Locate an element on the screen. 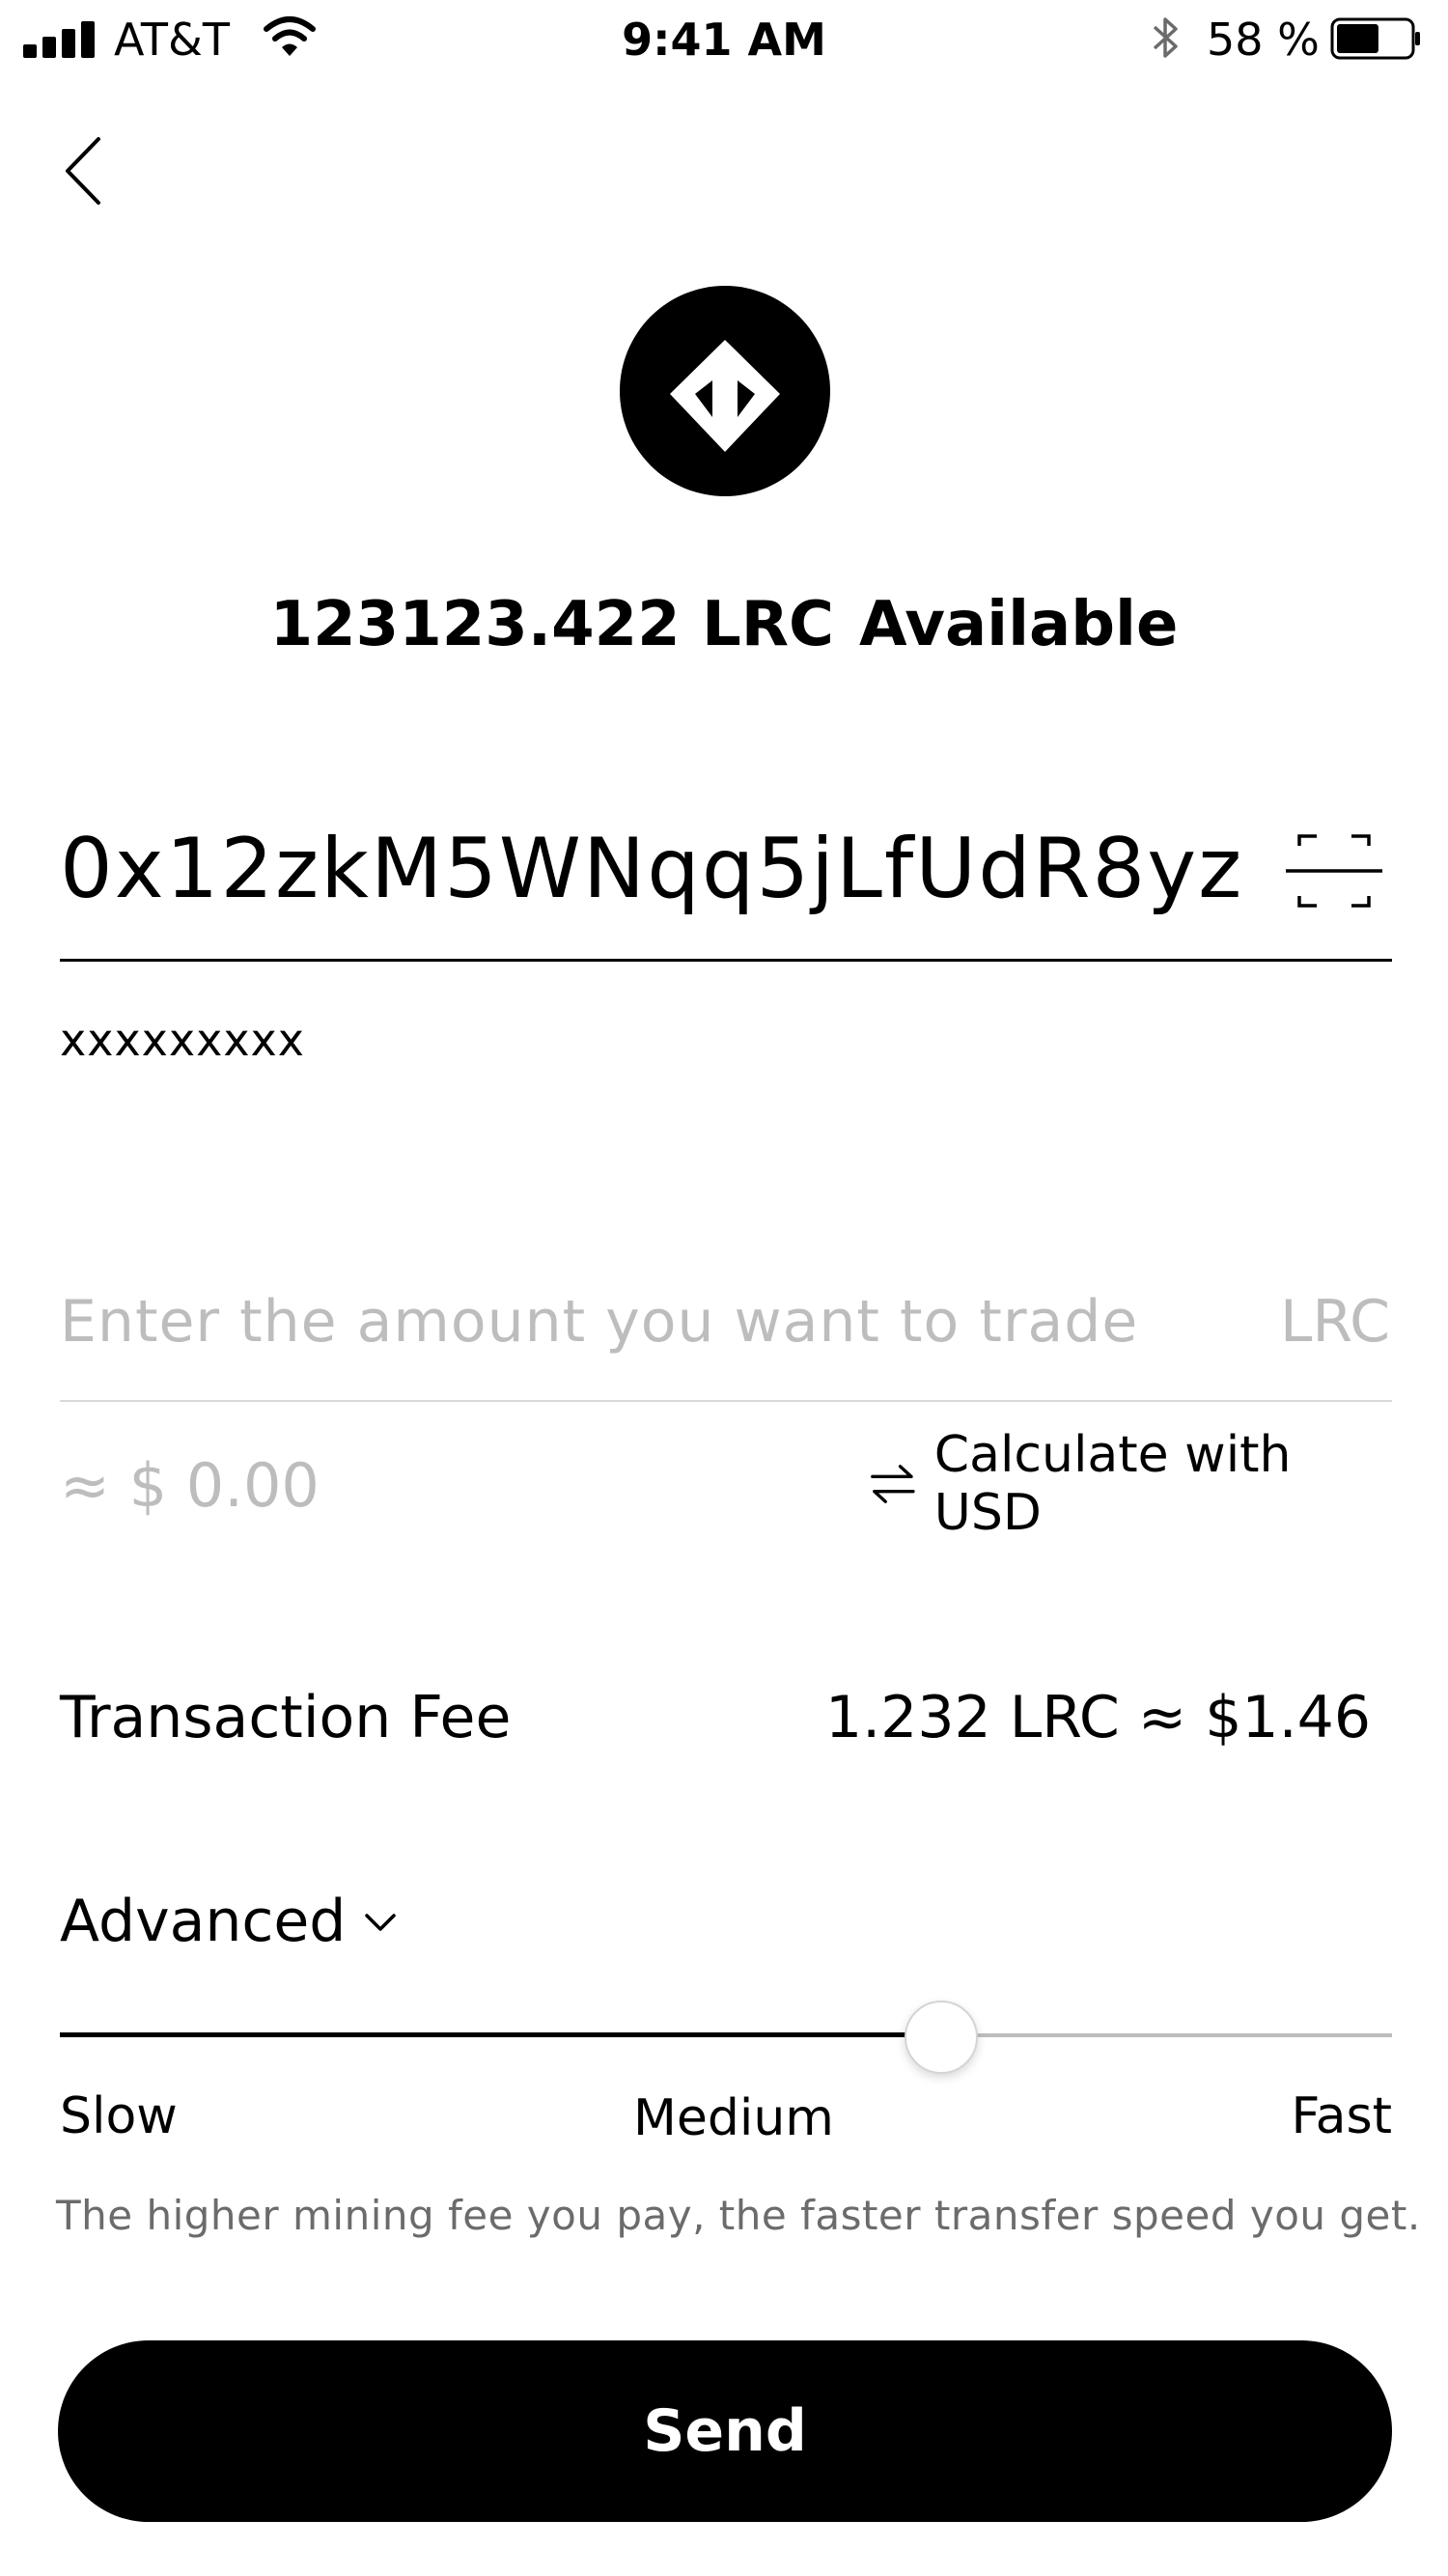  qr-scan-icon is located at coordinates (1334, 871).